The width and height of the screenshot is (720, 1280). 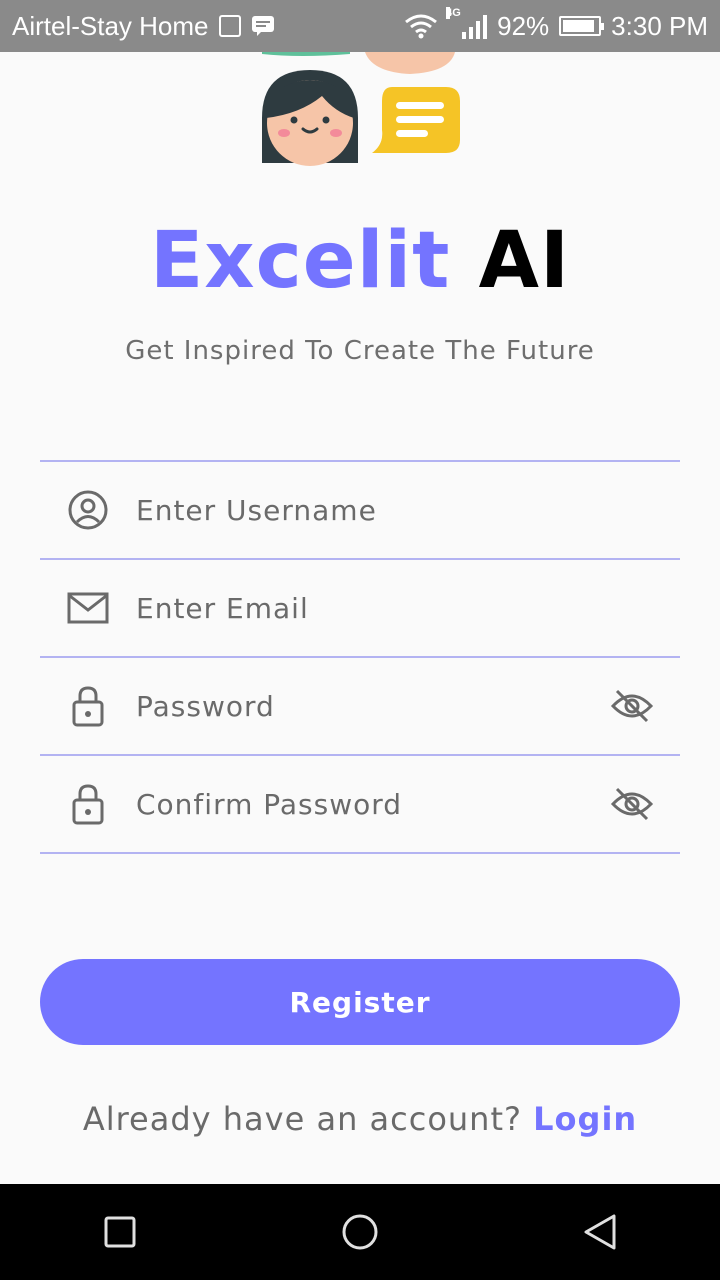 I want to click on carrier-name: Airtel-Stay Home, so click(x=110, y=25).